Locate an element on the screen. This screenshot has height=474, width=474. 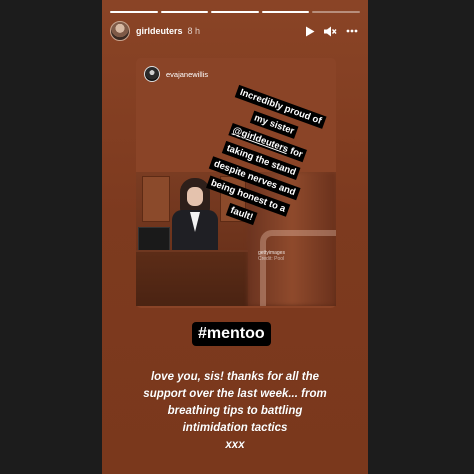
message-line: breathing tips to battling is located at coordinates (235, 411).